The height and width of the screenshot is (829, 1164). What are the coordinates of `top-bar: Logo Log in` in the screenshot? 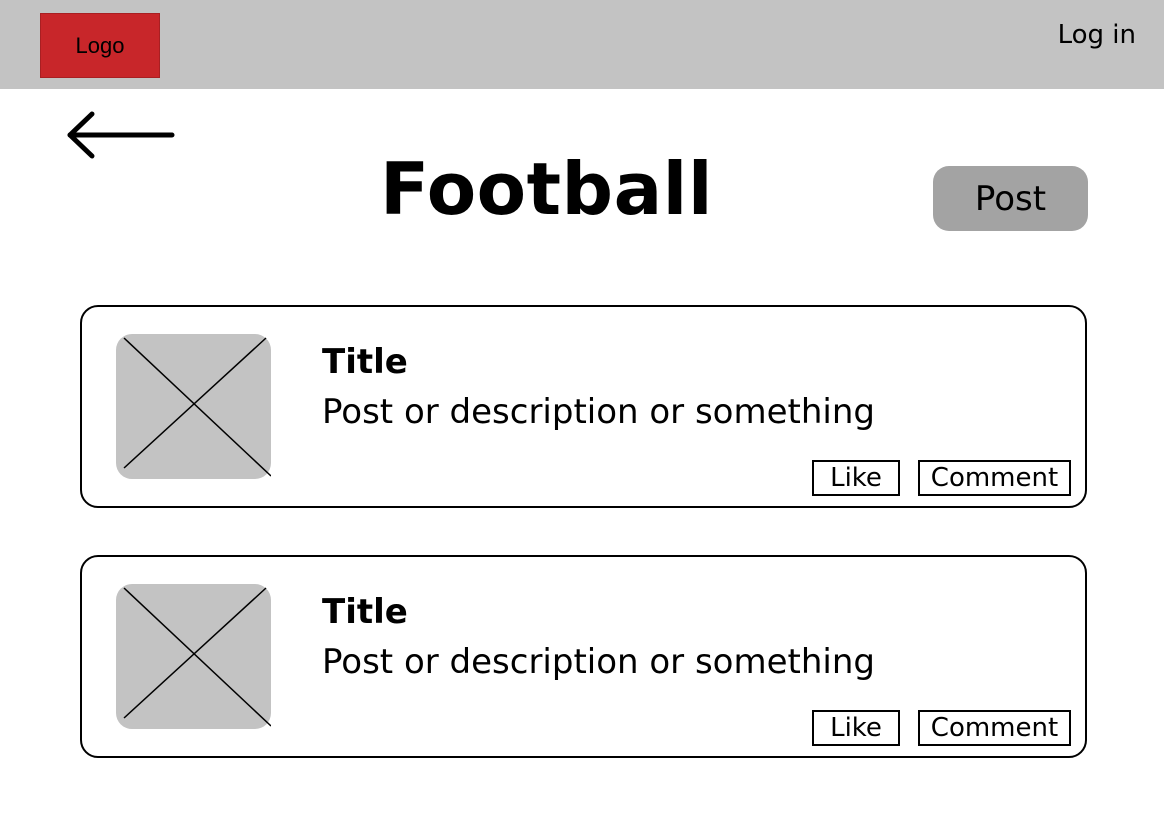 It's located at (582, 44).